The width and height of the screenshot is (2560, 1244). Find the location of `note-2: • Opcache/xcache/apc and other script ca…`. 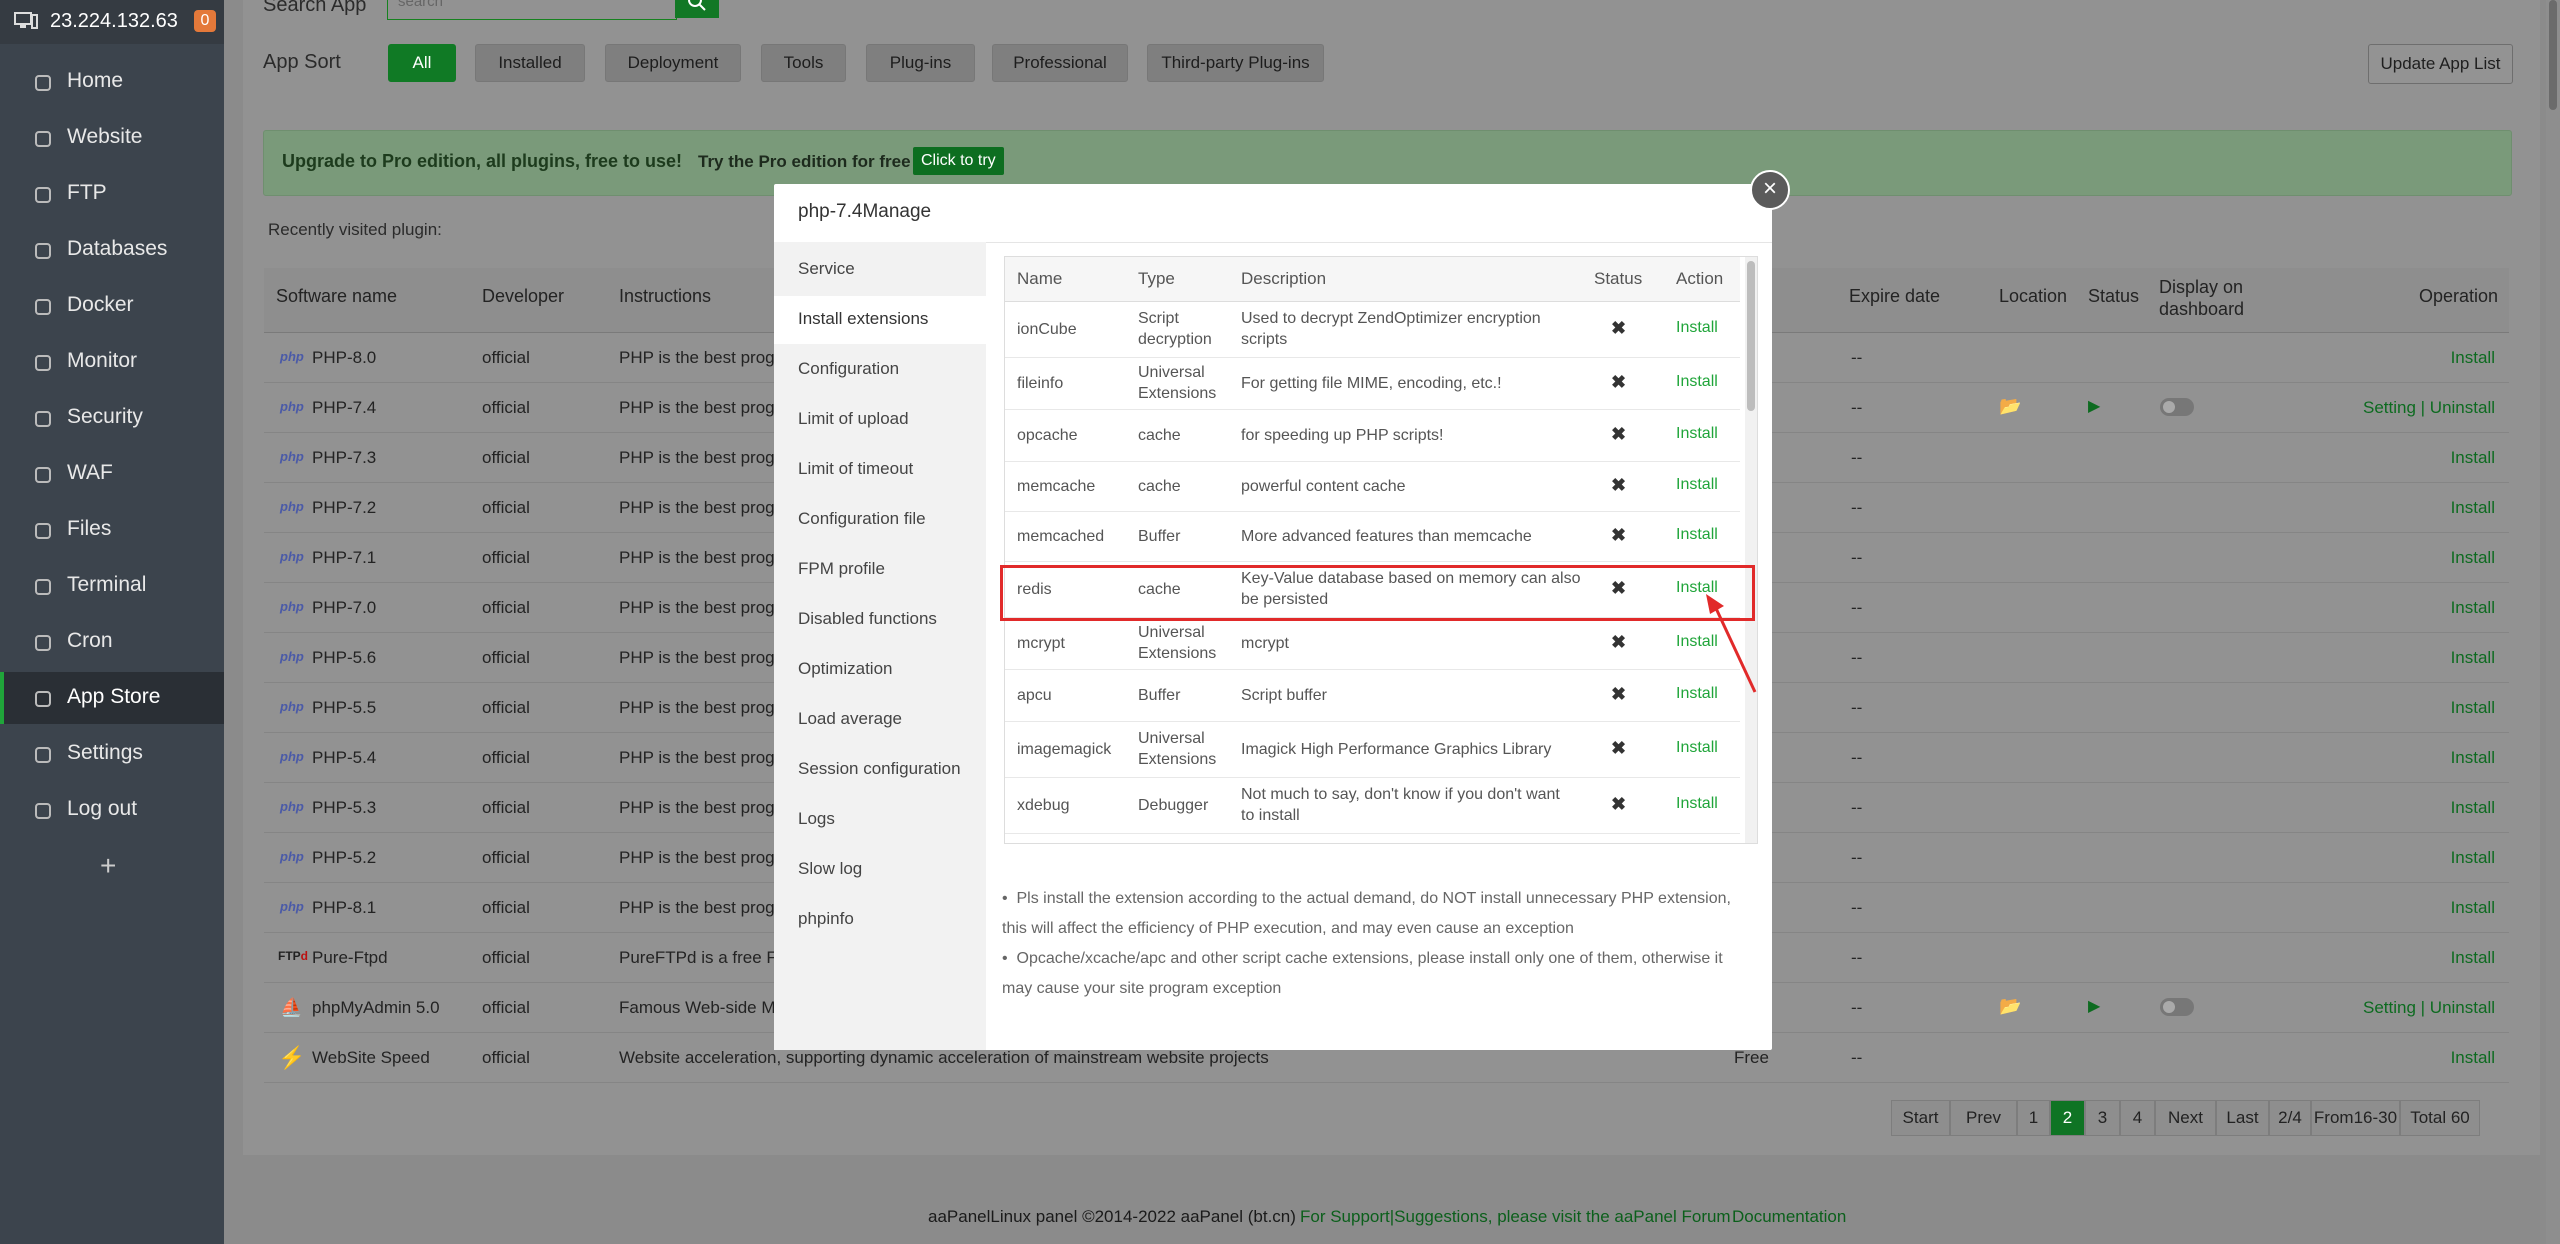

note-2: • Opcache/xcache/apc and other script ca… is located at coordinates (1362, 973).